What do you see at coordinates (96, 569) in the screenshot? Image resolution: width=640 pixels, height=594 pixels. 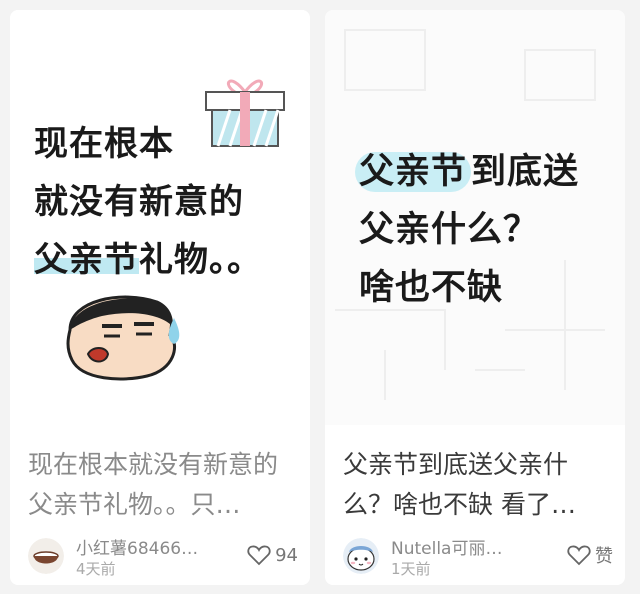 I see `post-time: 4天前` at bounding box center [96, 569].